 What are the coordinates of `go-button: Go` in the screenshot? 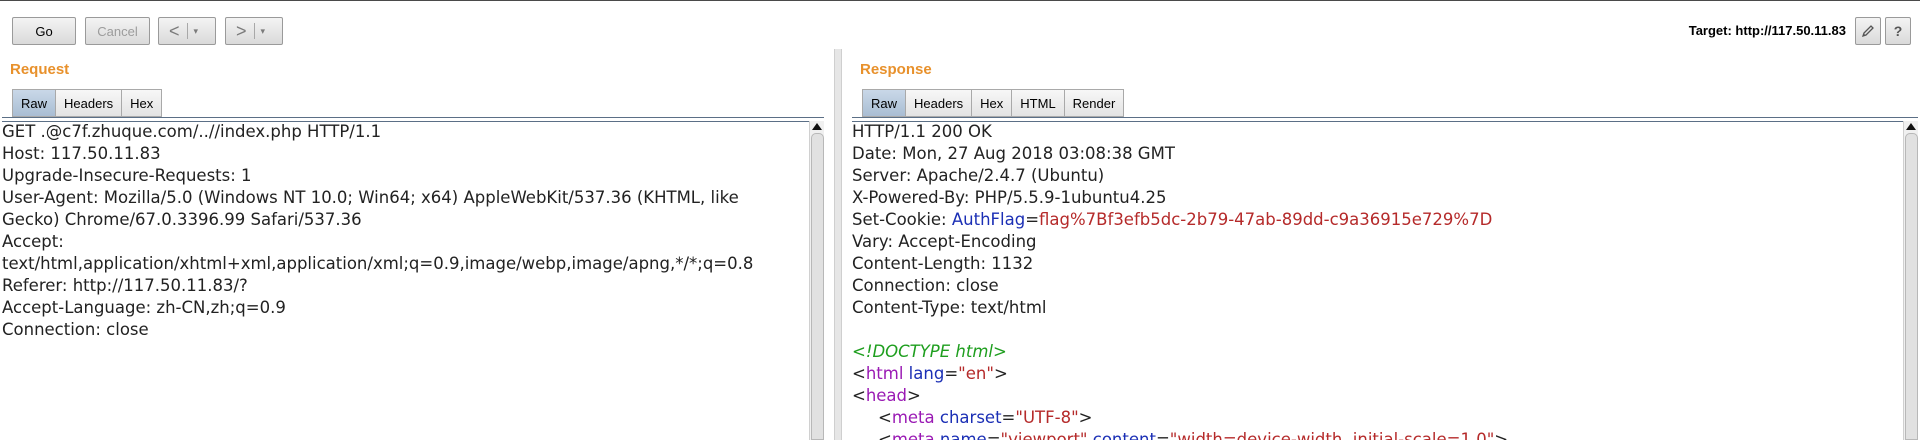 It's located at (44, 31).